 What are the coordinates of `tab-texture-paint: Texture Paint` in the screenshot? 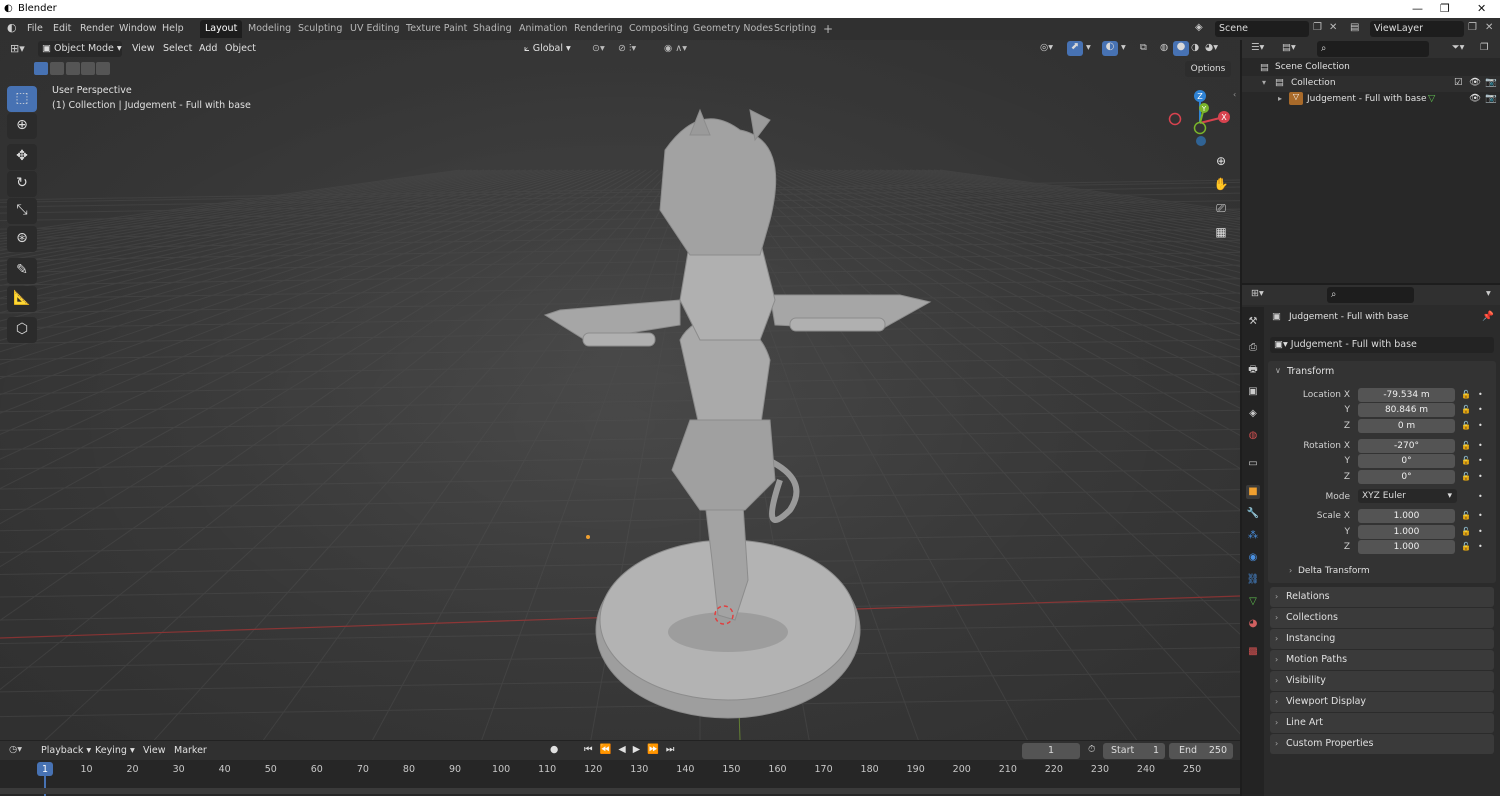 It's located at (436, 29).